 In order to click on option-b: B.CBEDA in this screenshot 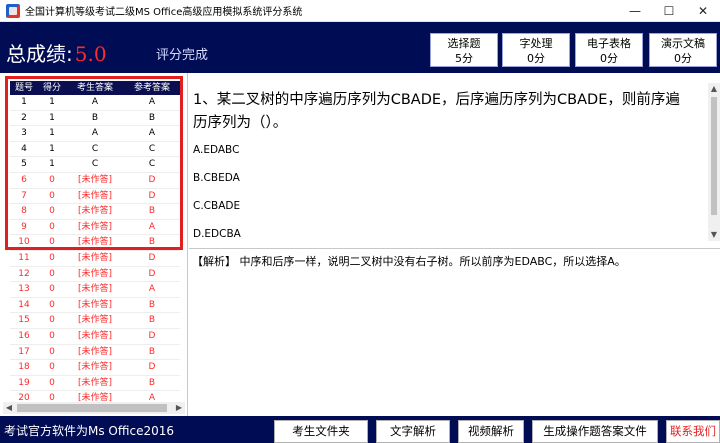, I will do `click(216, 178)`.